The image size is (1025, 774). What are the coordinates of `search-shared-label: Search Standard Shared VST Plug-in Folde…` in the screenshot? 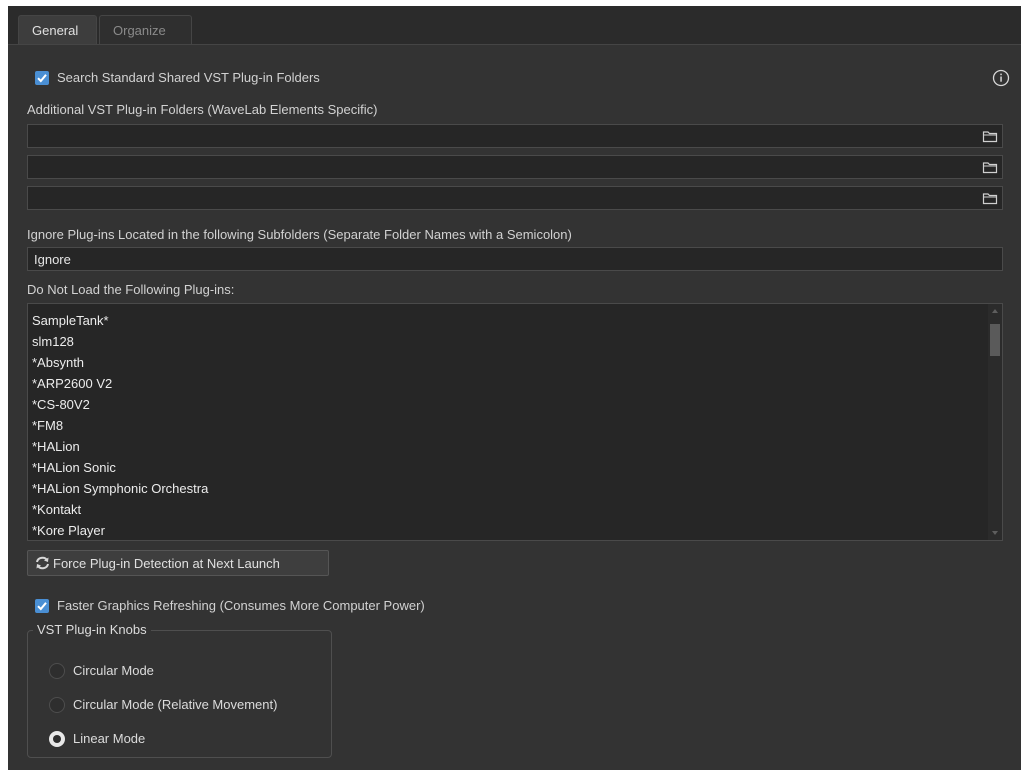 It's located at (188, 77).